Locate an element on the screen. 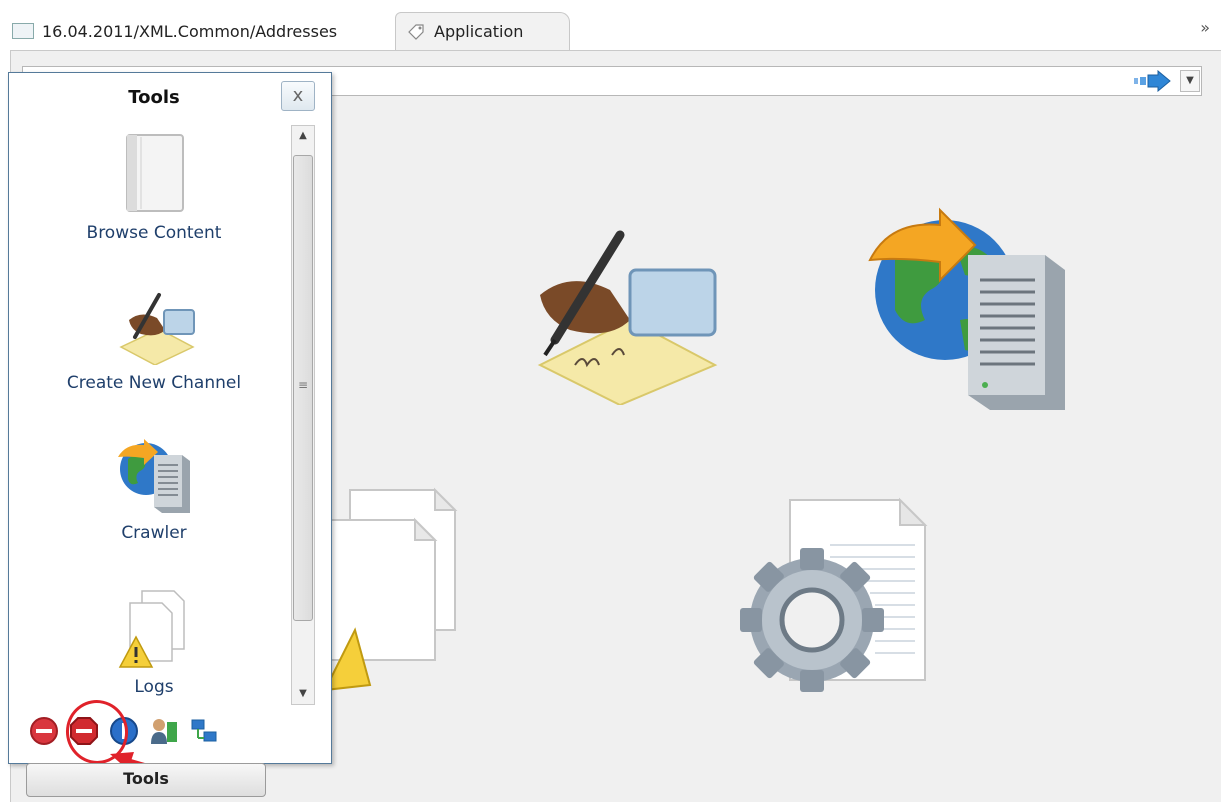  scroll-down-icon: ▼ is located at coordinates (303, 694).